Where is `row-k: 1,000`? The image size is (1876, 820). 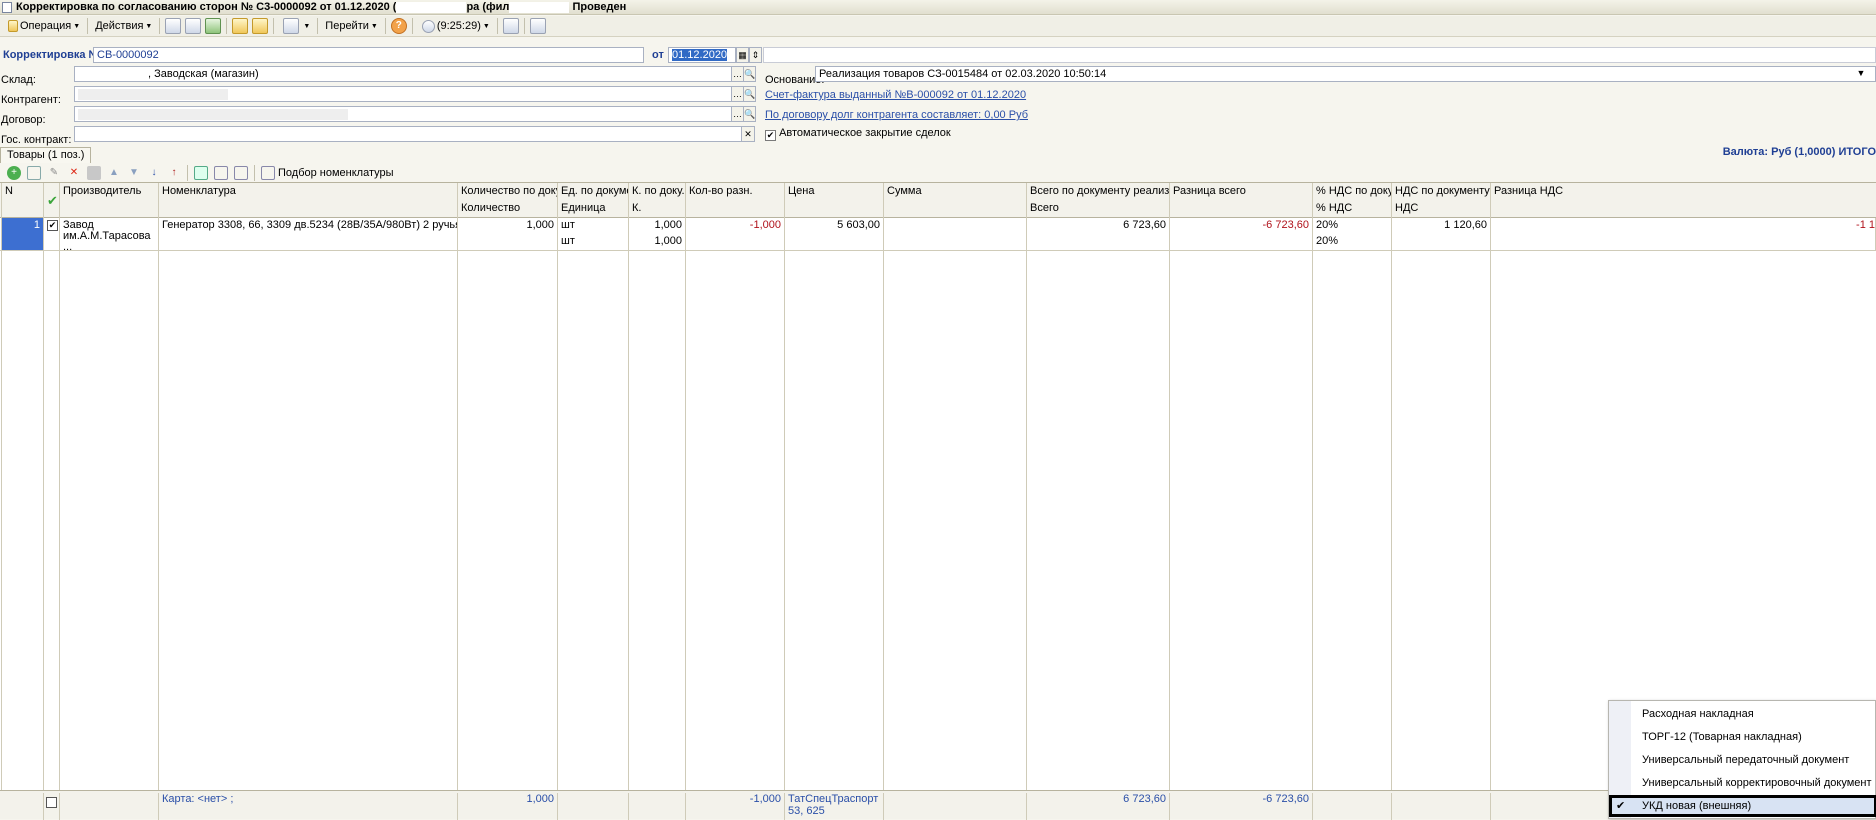 row-k: 1,000 is located at coordinates (657, 242).